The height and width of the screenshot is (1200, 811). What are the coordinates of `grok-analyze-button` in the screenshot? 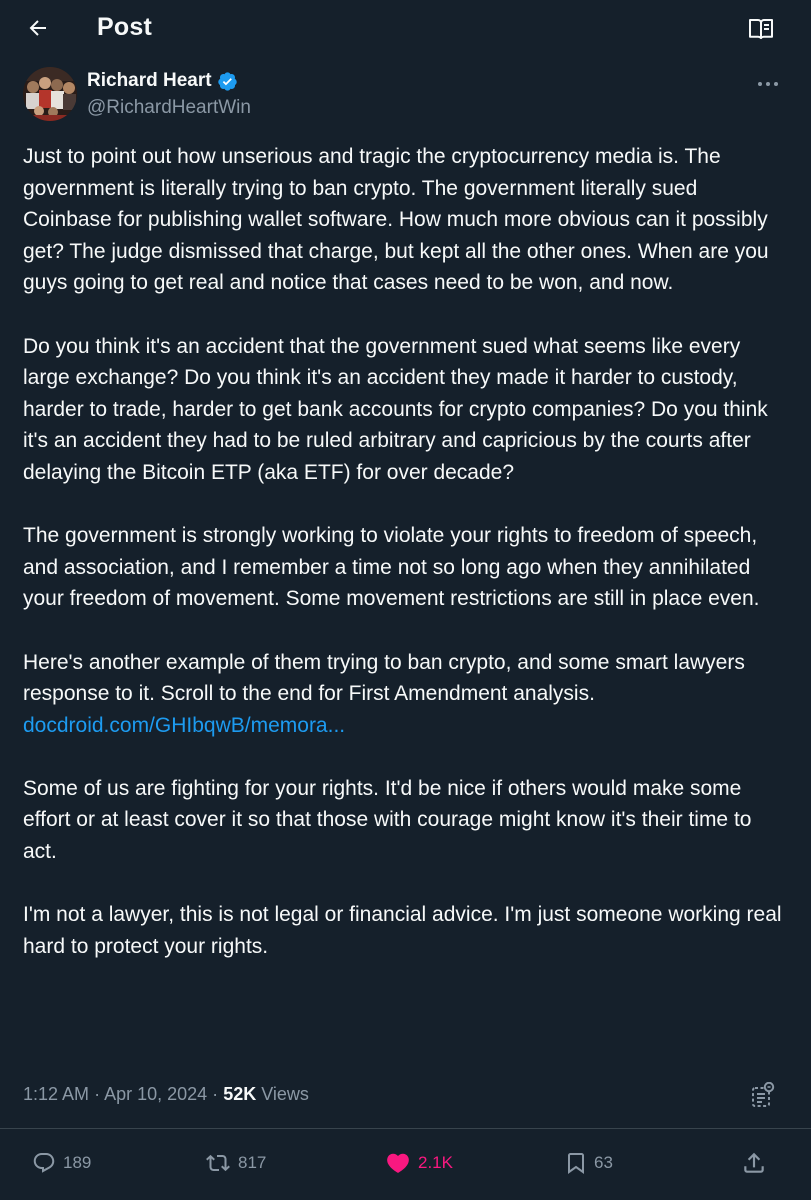 It's located at (763, 1095).